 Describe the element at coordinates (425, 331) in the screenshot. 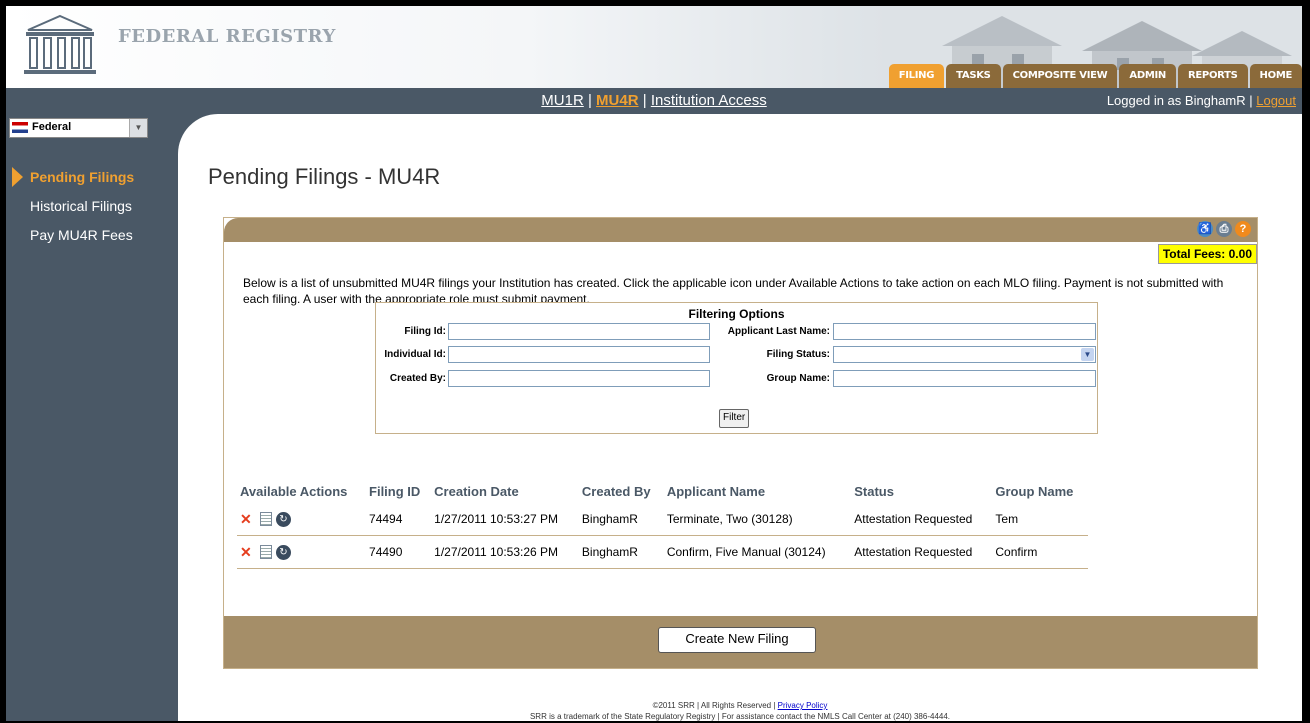

I see `filing-id-label: Filing Id:` at that location.